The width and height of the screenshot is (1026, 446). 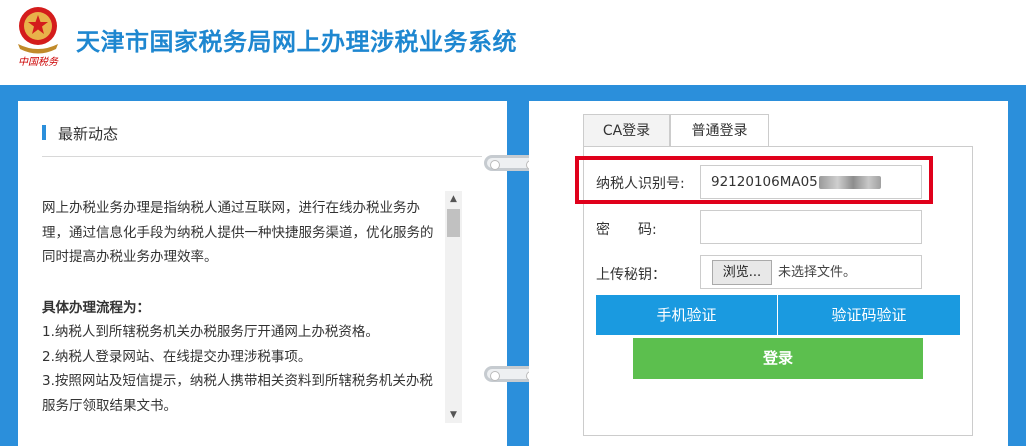 What do you see at coordinates (453, 415) in the screenshot?
I see `scroll-down-arrow-icon: ▼` at bounding box center [453, 415].